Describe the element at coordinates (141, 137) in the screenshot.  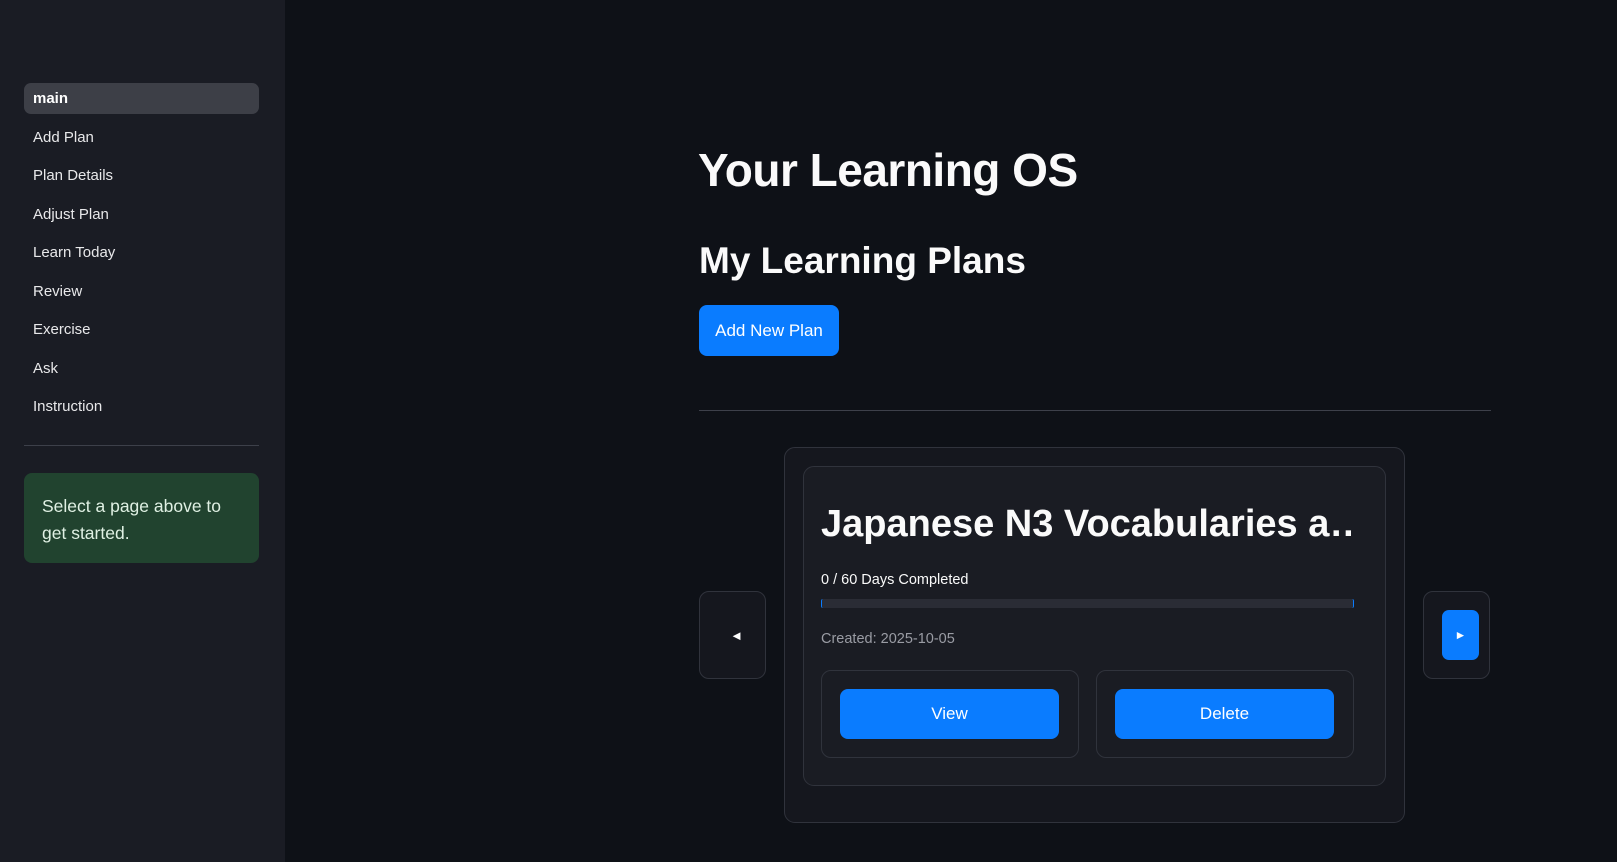
I see `sidebar-item-add-plan: Add Plan` at that location.